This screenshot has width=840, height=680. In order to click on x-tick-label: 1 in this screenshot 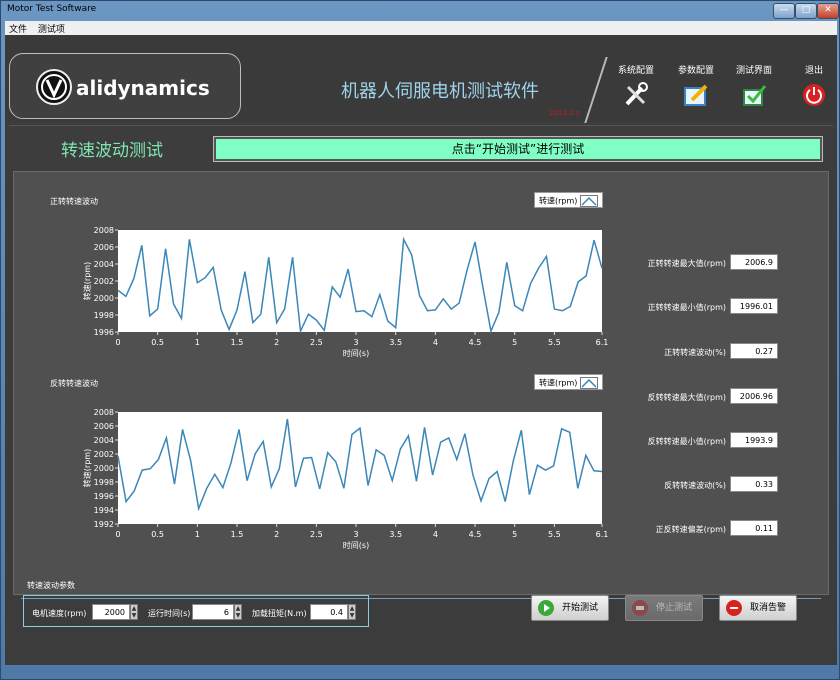, I will do `click(197, 342)`.